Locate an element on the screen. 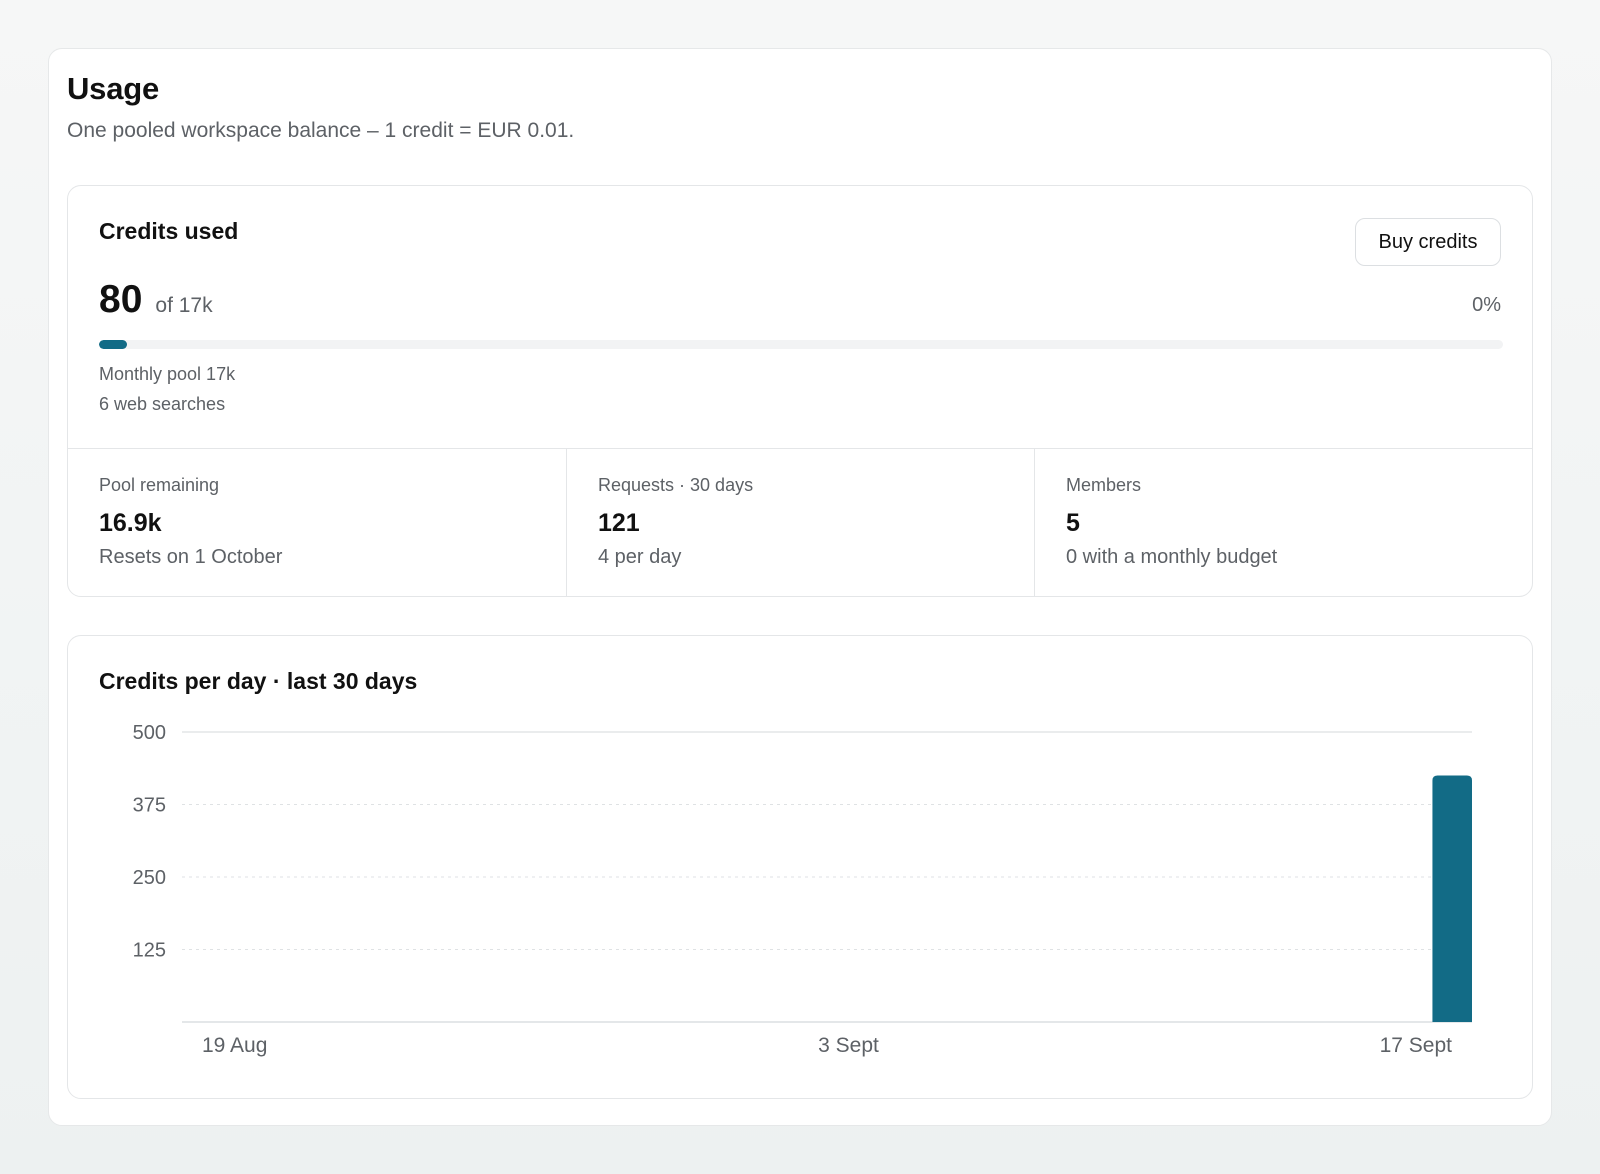 Image resolution: width=1600 pixels, height=1174 pixels. x-tick-label: 3 Sept is located at coordinates (848, 1045).